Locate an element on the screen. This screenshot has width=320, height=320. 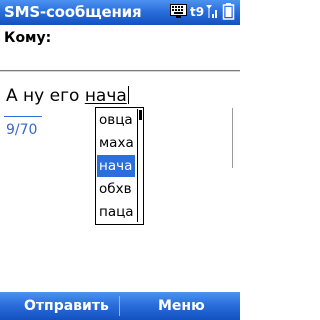
menu-softkey: Меню is located at coordinates (181, 306).